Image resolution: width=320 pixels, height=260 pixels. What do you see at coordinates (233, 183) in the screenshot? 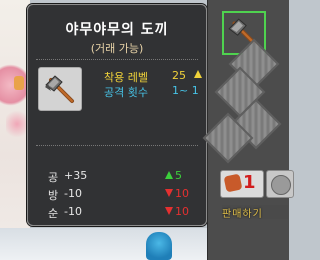
I see `bag-icon` at bounding box center [233, 183].